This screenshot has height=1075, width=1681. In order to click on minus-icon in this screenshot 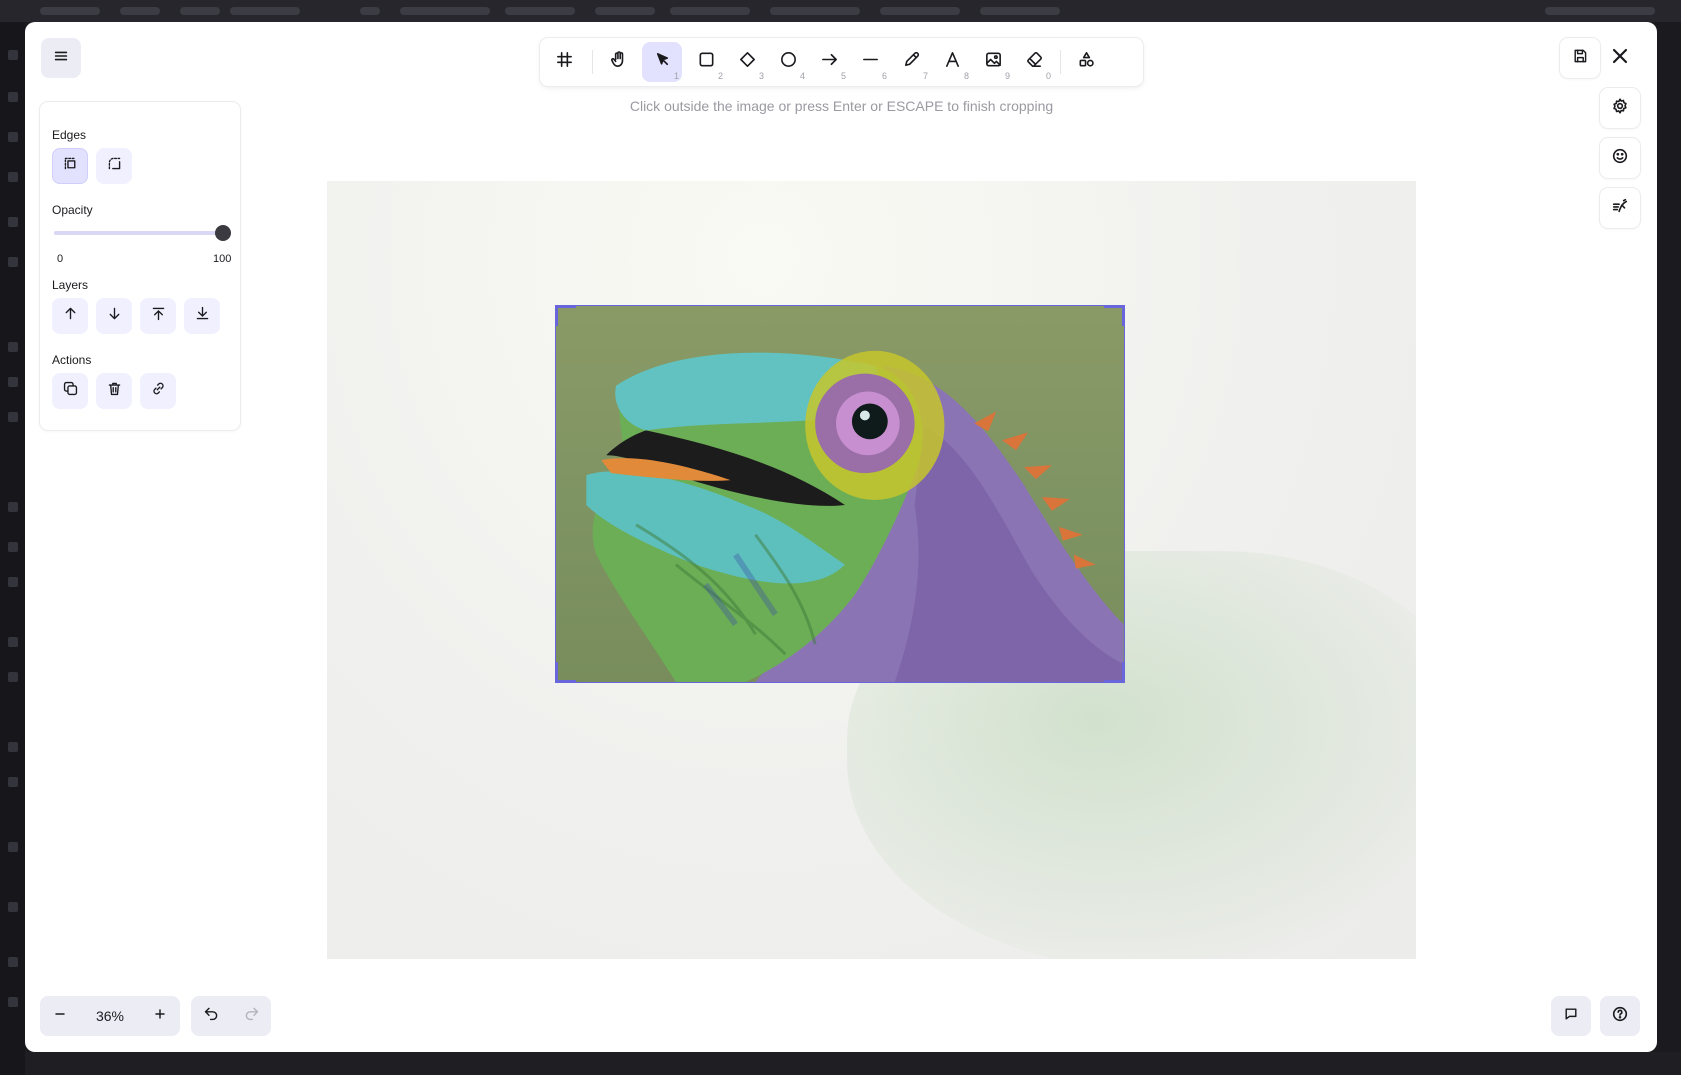, I will do `click(60, 1016)`.